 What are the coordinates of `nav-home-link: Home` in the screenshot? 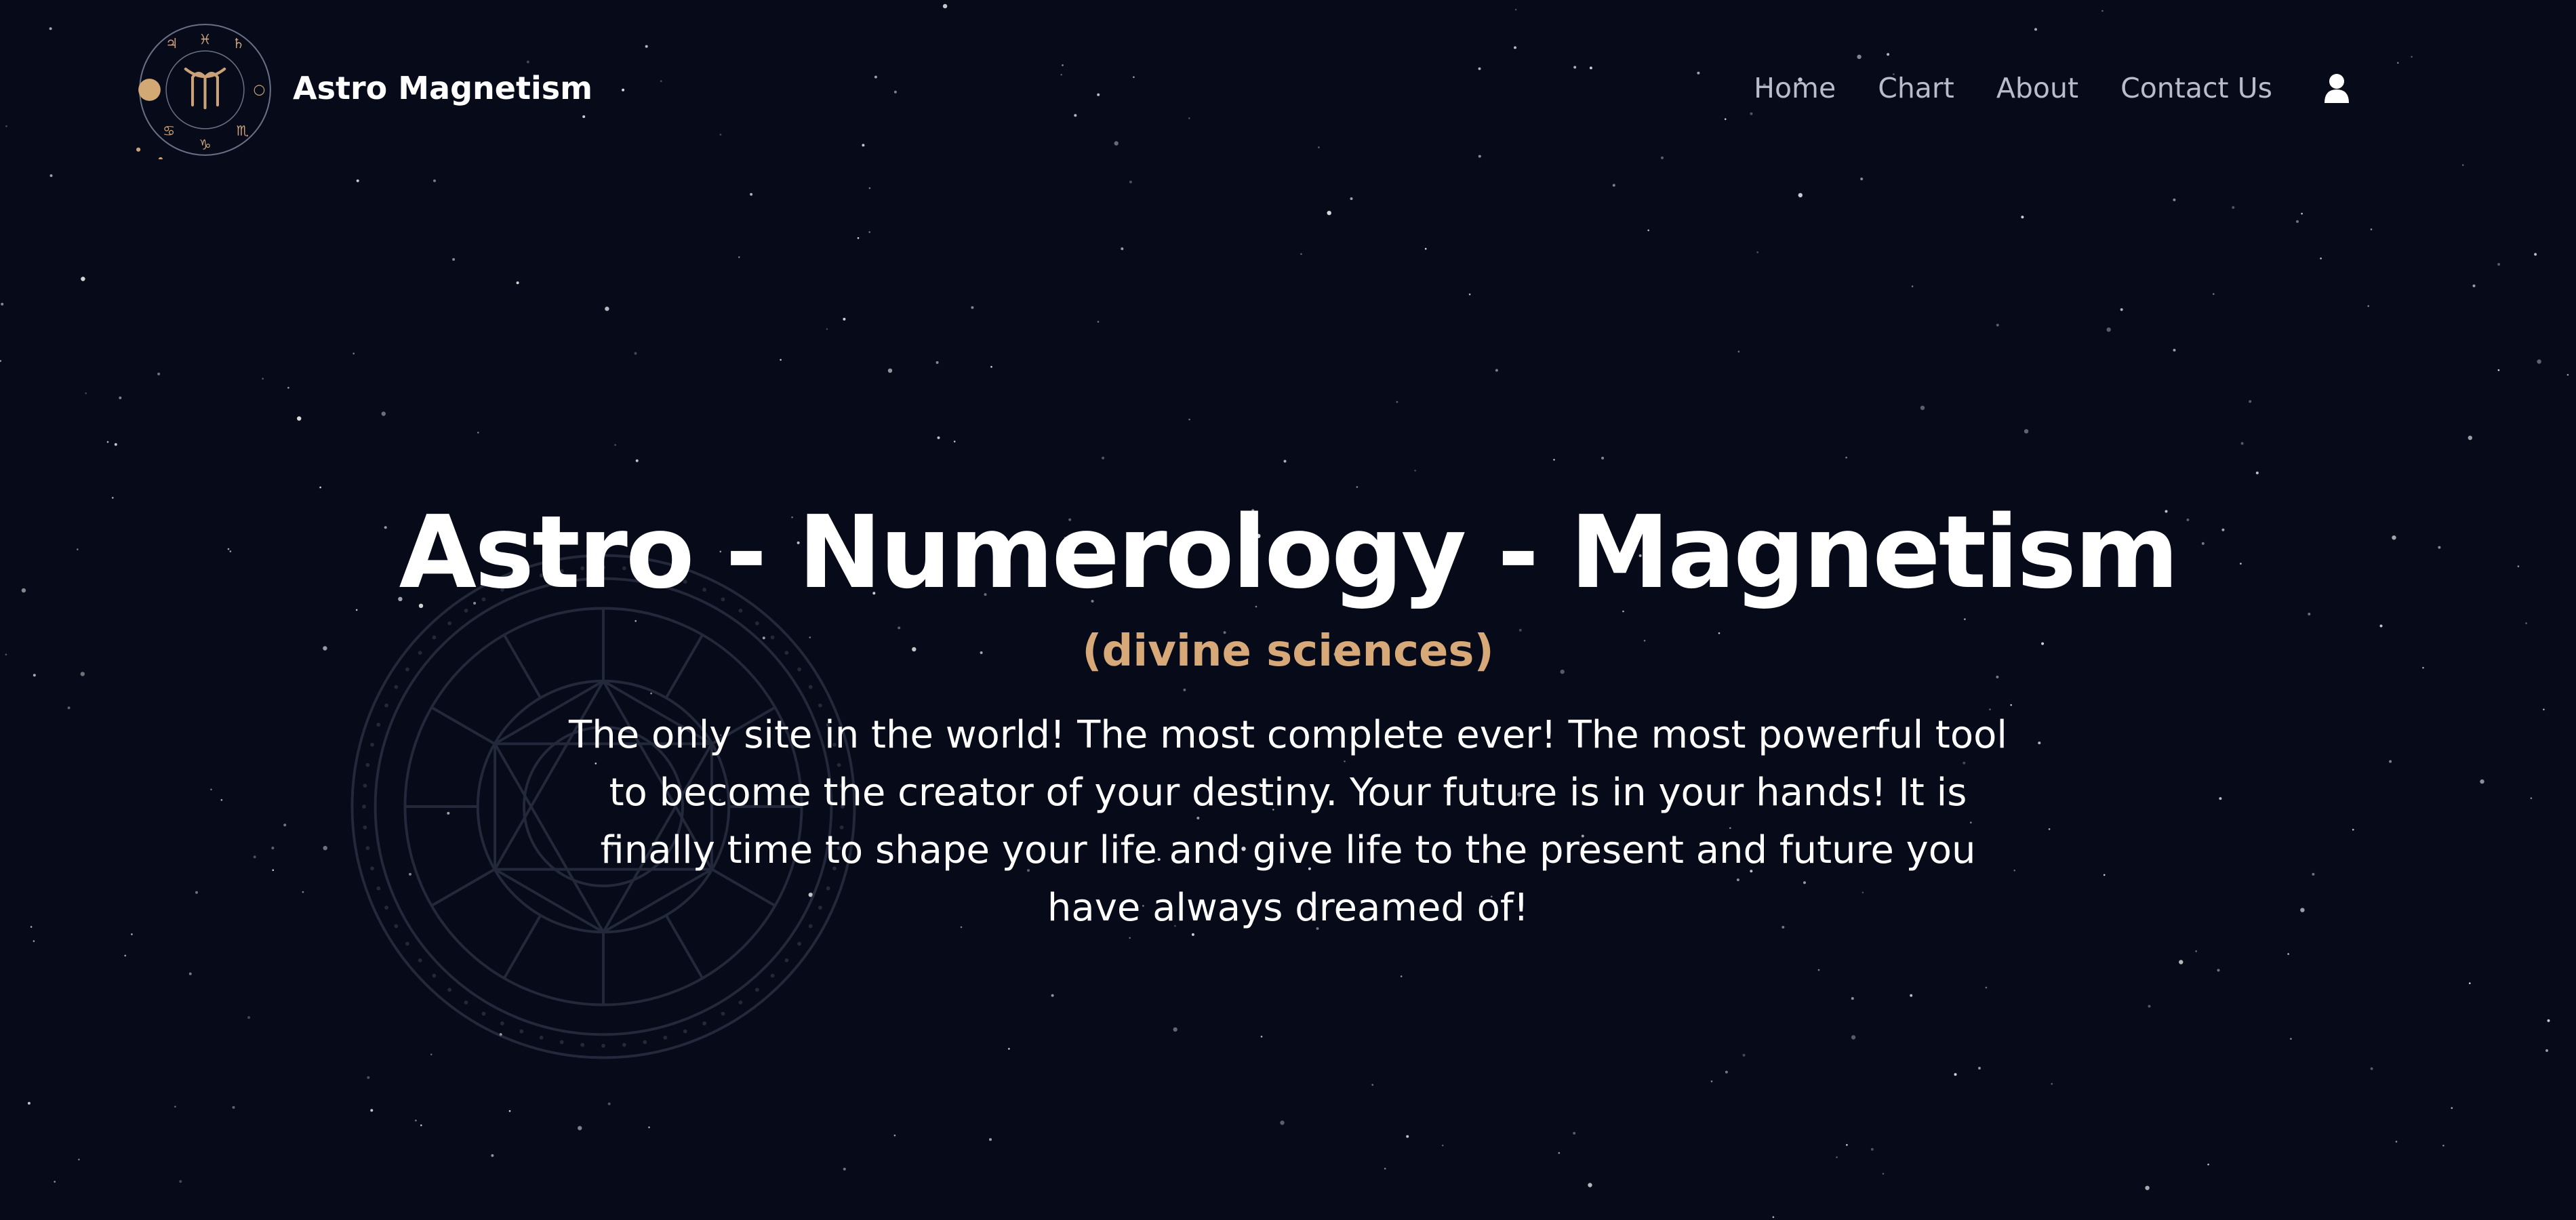 It's located at (1795, 88).